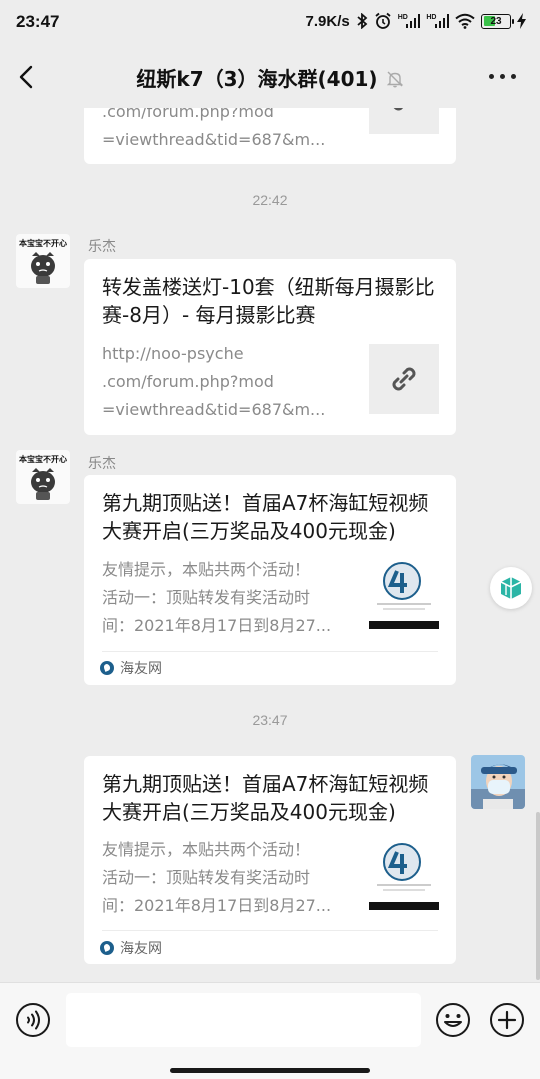 This screenshot has height=1079, width=540. I want to click on floating-window-button, so click(511, 588).